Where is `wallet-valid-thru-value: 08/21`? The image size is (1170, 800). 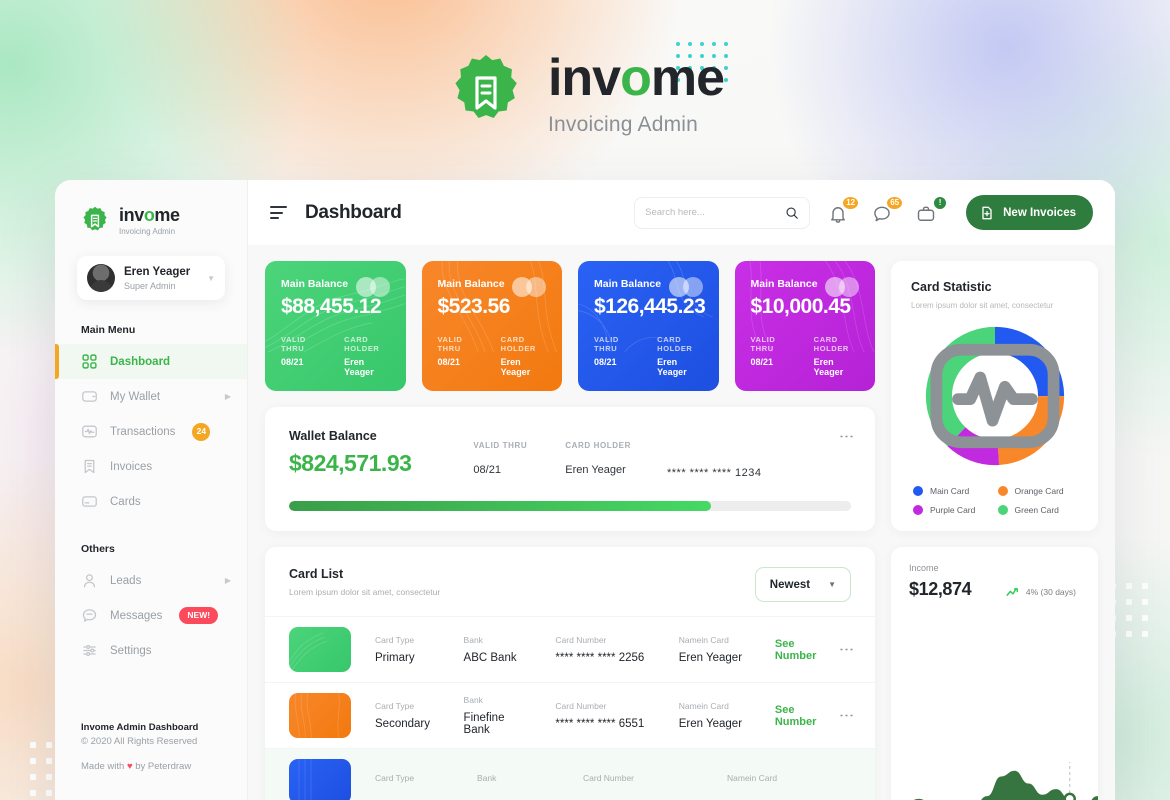
wallet-valid-thru-value: 08/21 is located at coordinates (487, 470).